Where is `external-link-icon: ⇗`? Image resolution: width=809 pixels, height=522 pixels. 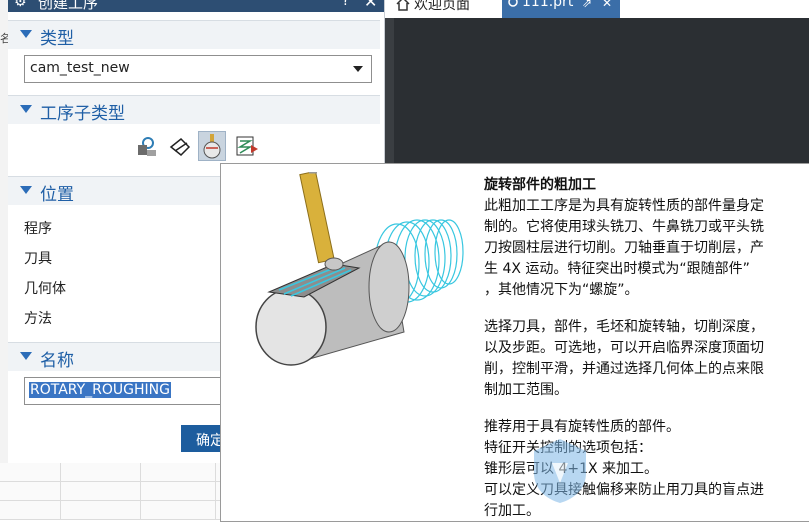
external-link-icon: ⇗ is located at coordinates (587, 5).